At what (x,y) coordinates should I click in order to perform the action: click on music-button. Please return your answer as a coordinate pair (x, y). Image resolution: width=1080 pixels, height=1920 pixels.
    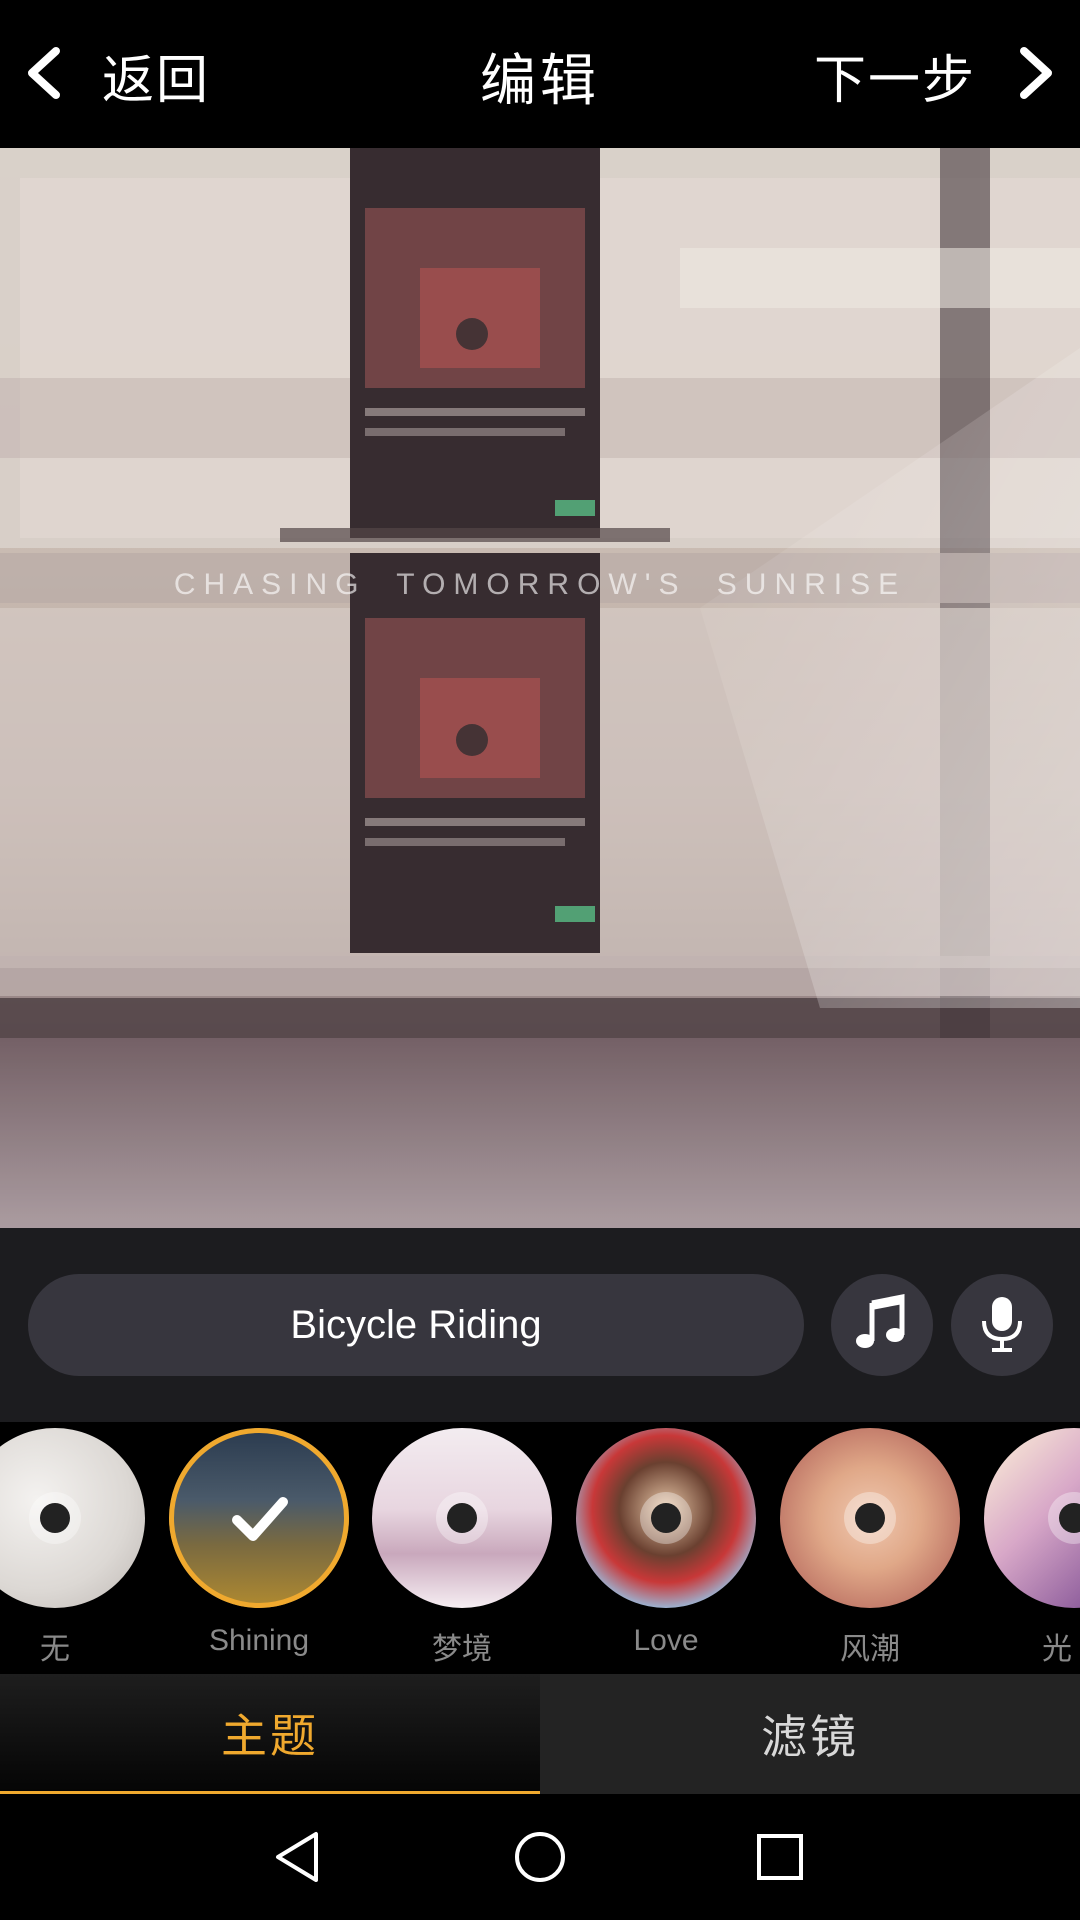
    Looking at the image, I should click on (882, 1325).